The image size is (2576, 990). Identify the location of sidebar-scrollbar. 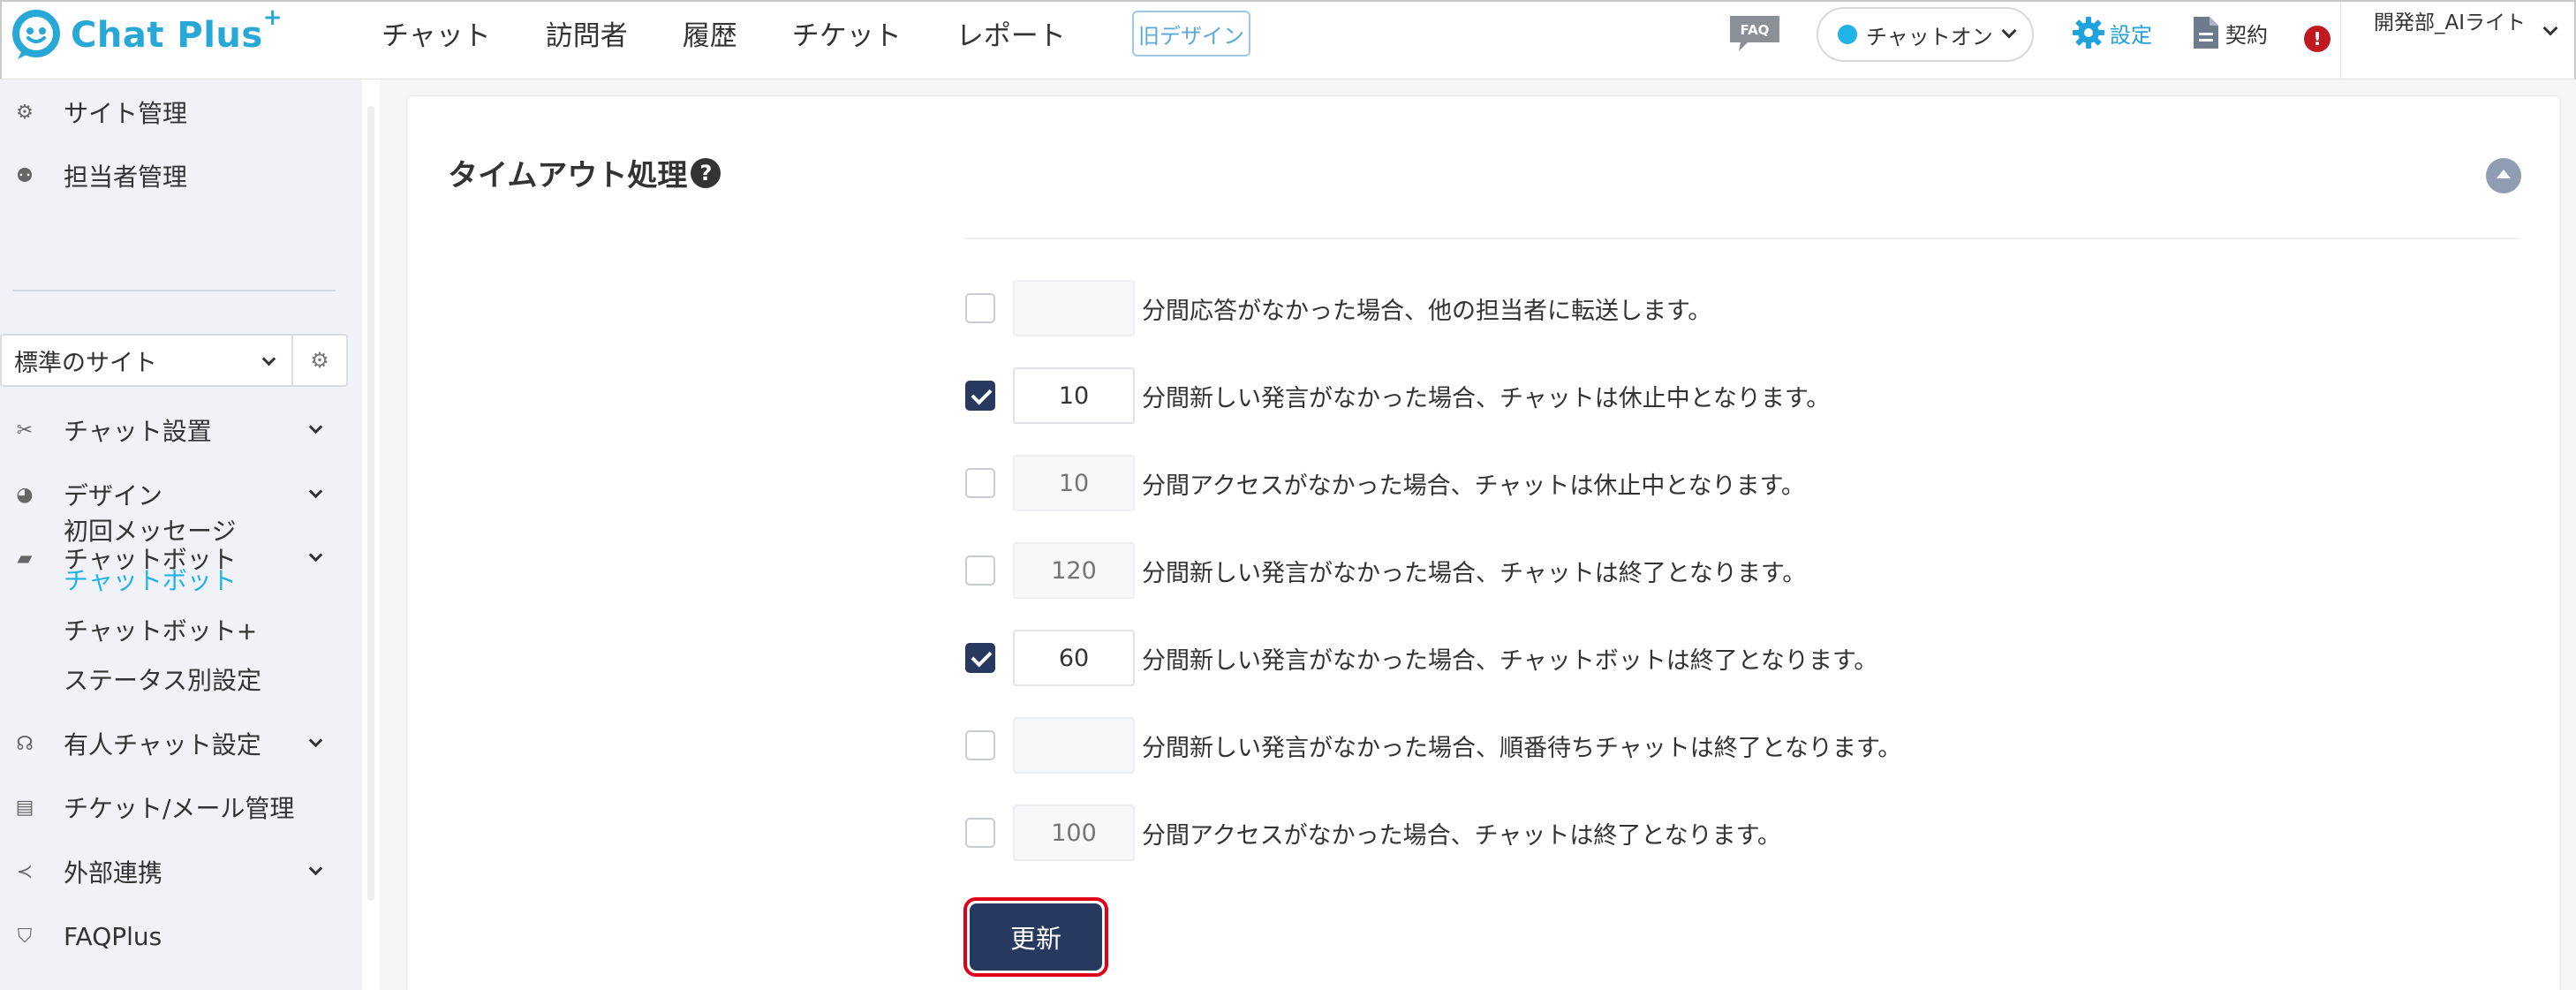
(371, 534).